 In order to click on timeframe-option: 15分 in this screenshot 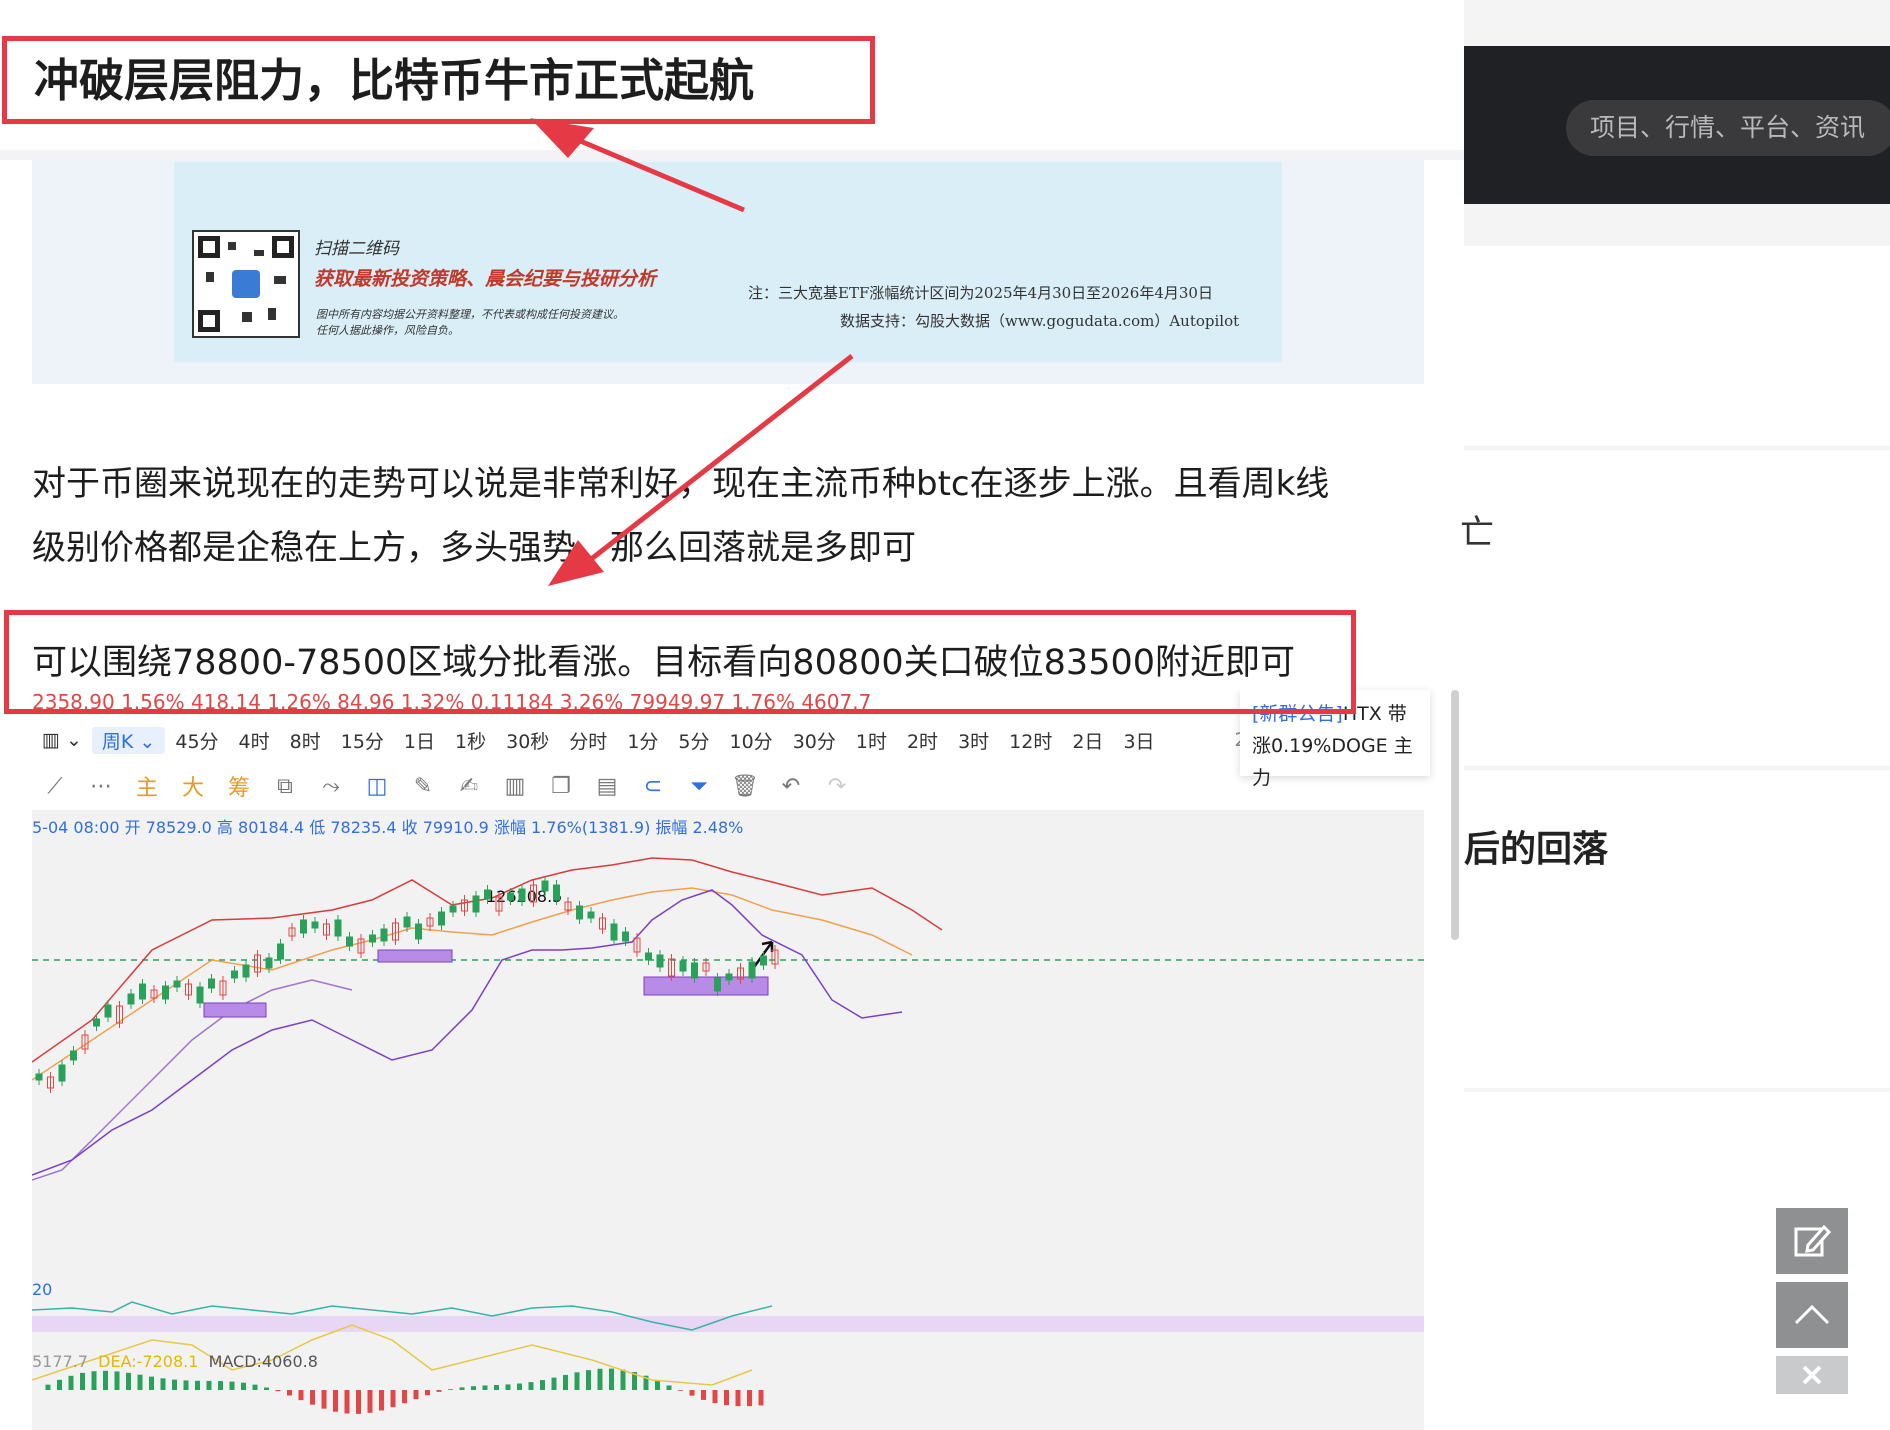, I will do `click(362, 740)`.